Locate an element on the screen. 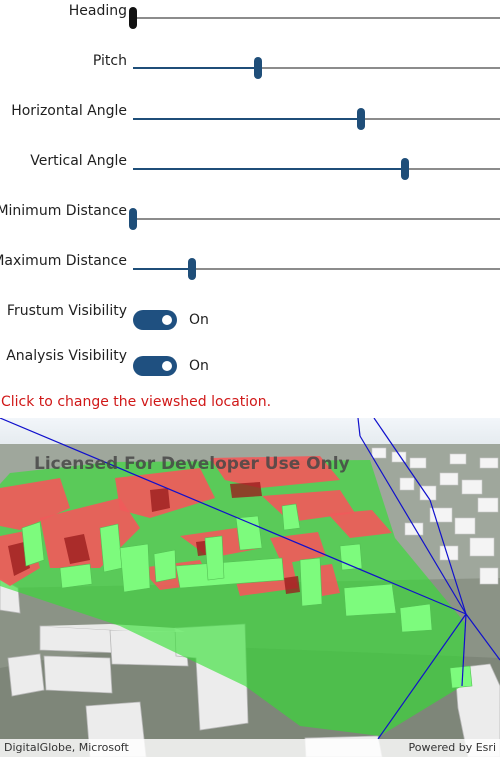 This screenshot has height=757, width=500. horizontal-angle-row: Horizontal Angle is located at coordinates (250, 120).